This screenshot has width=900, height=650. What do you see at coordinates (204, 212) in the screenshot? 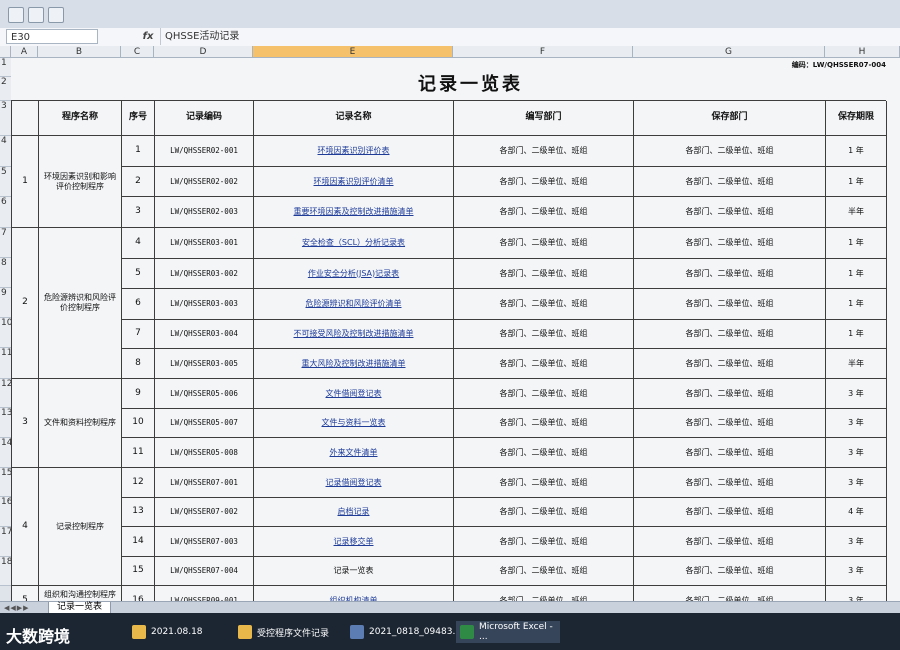
I see `record-code: LW/QHSSER02-003` at bounding box center [204, 212].